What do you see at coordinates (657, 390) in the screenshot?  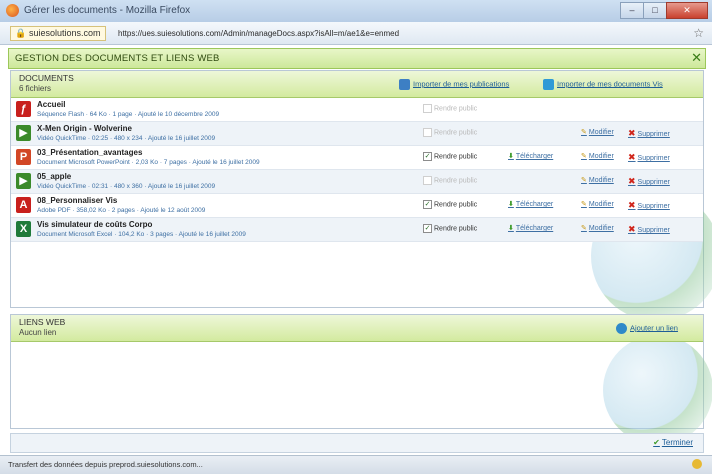 I see `globe-watermark` at bounding box center [657, 390].